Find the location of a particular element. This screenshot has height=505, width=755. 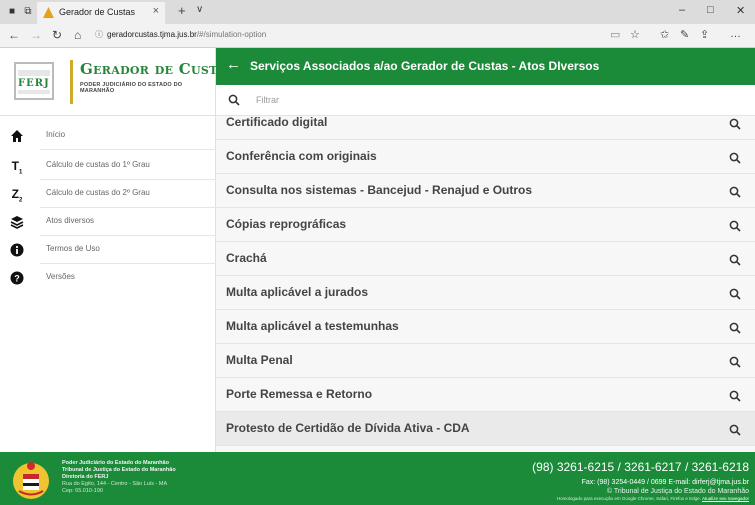

home-nav-icon: ⌂ is located at coordinates (77, 35).